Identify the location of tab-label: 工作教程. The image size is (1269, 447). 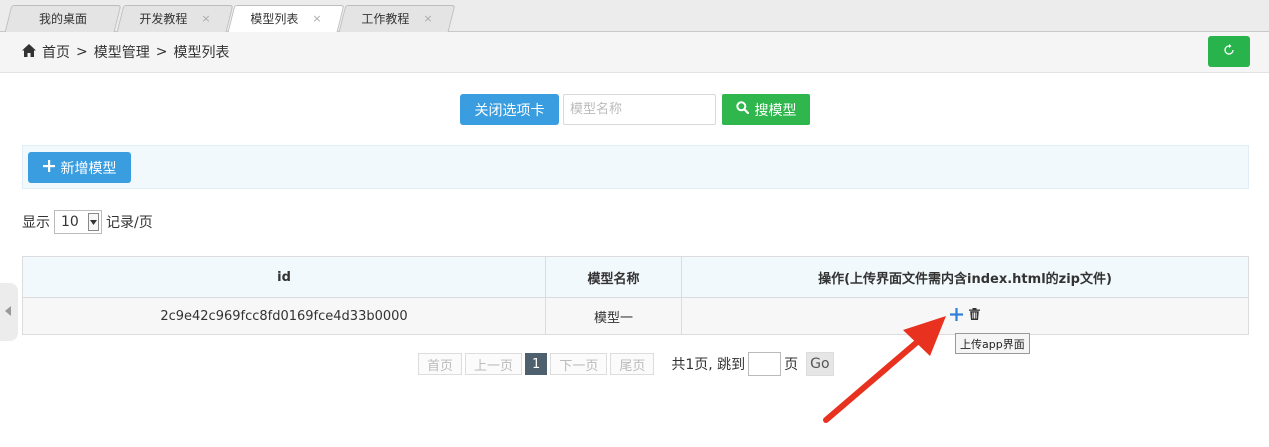
(385, 19).